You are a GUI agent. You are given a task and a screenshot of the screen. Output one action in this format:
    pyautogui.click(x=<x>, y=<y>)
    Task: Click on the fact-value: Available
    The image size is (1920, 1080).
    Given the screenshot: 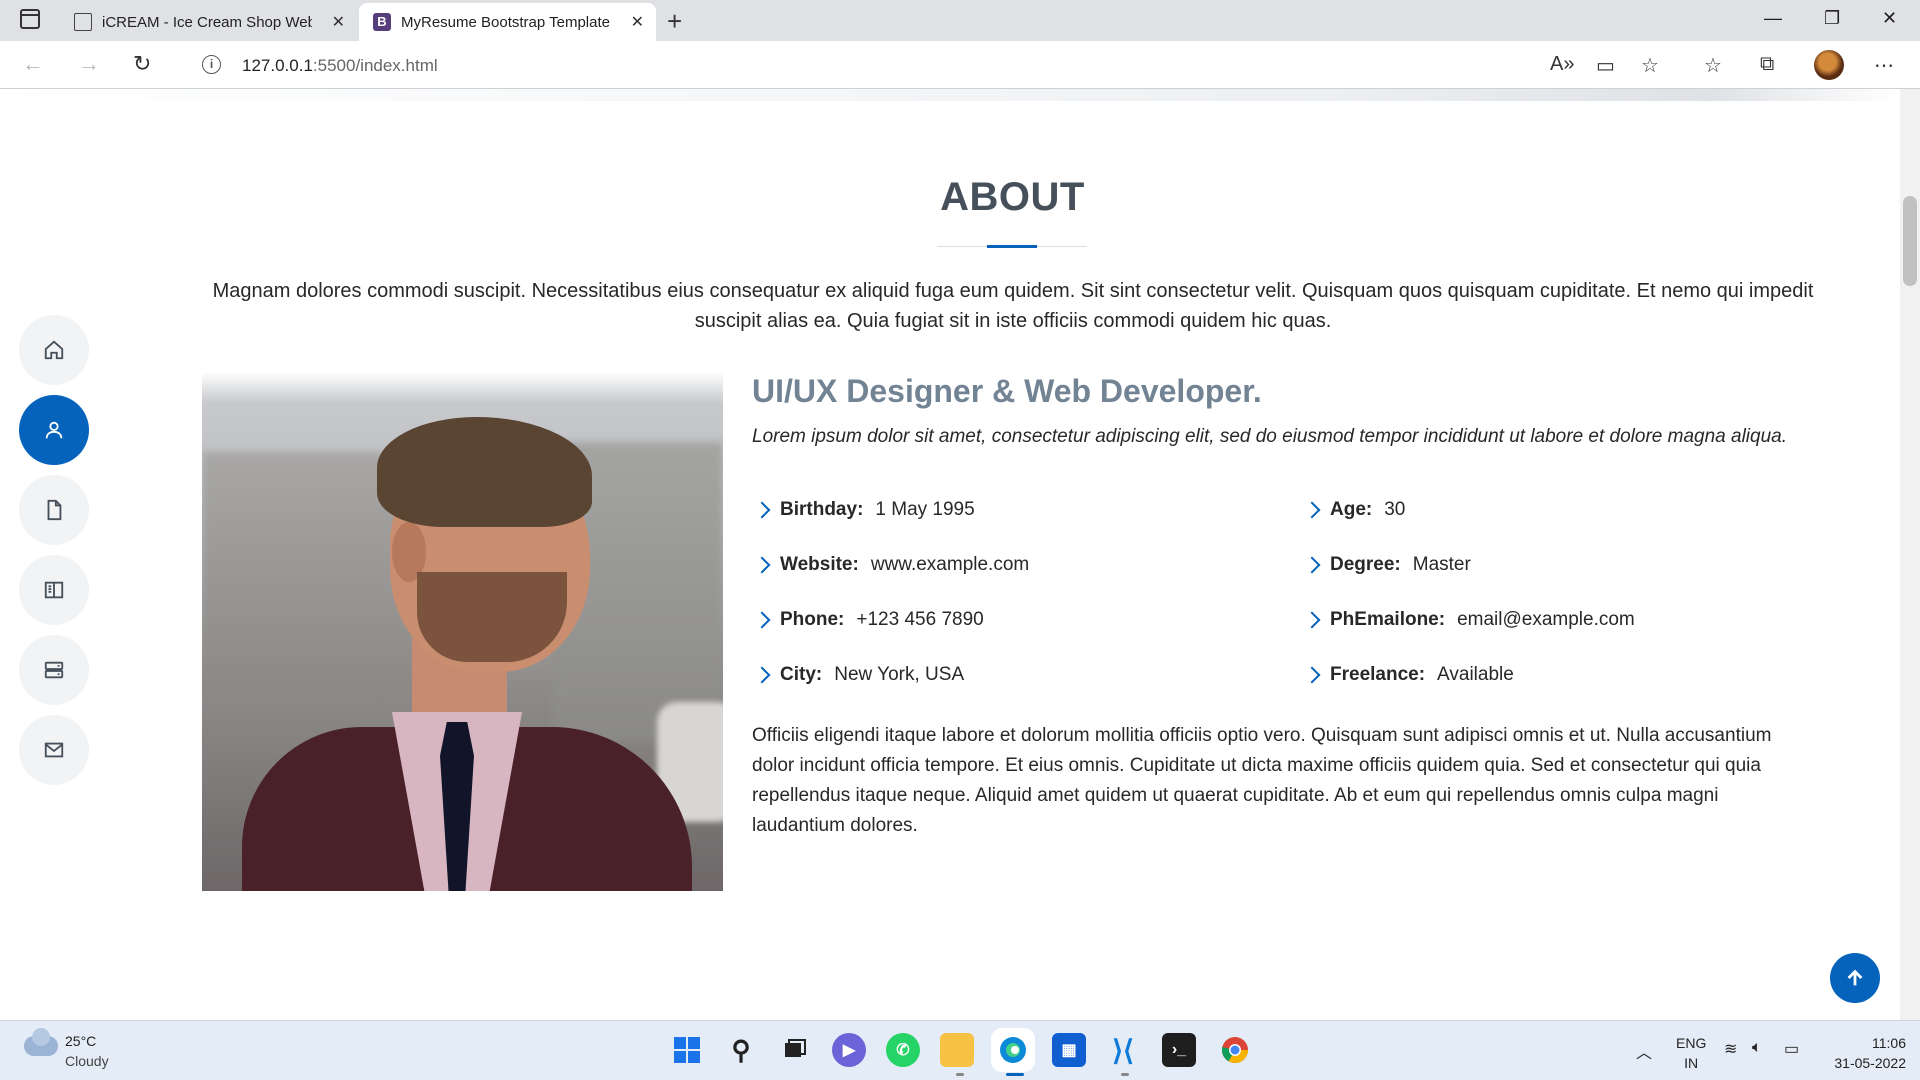 What is the action you would take?
    pyautogui.click(x=1475, y=674)
    